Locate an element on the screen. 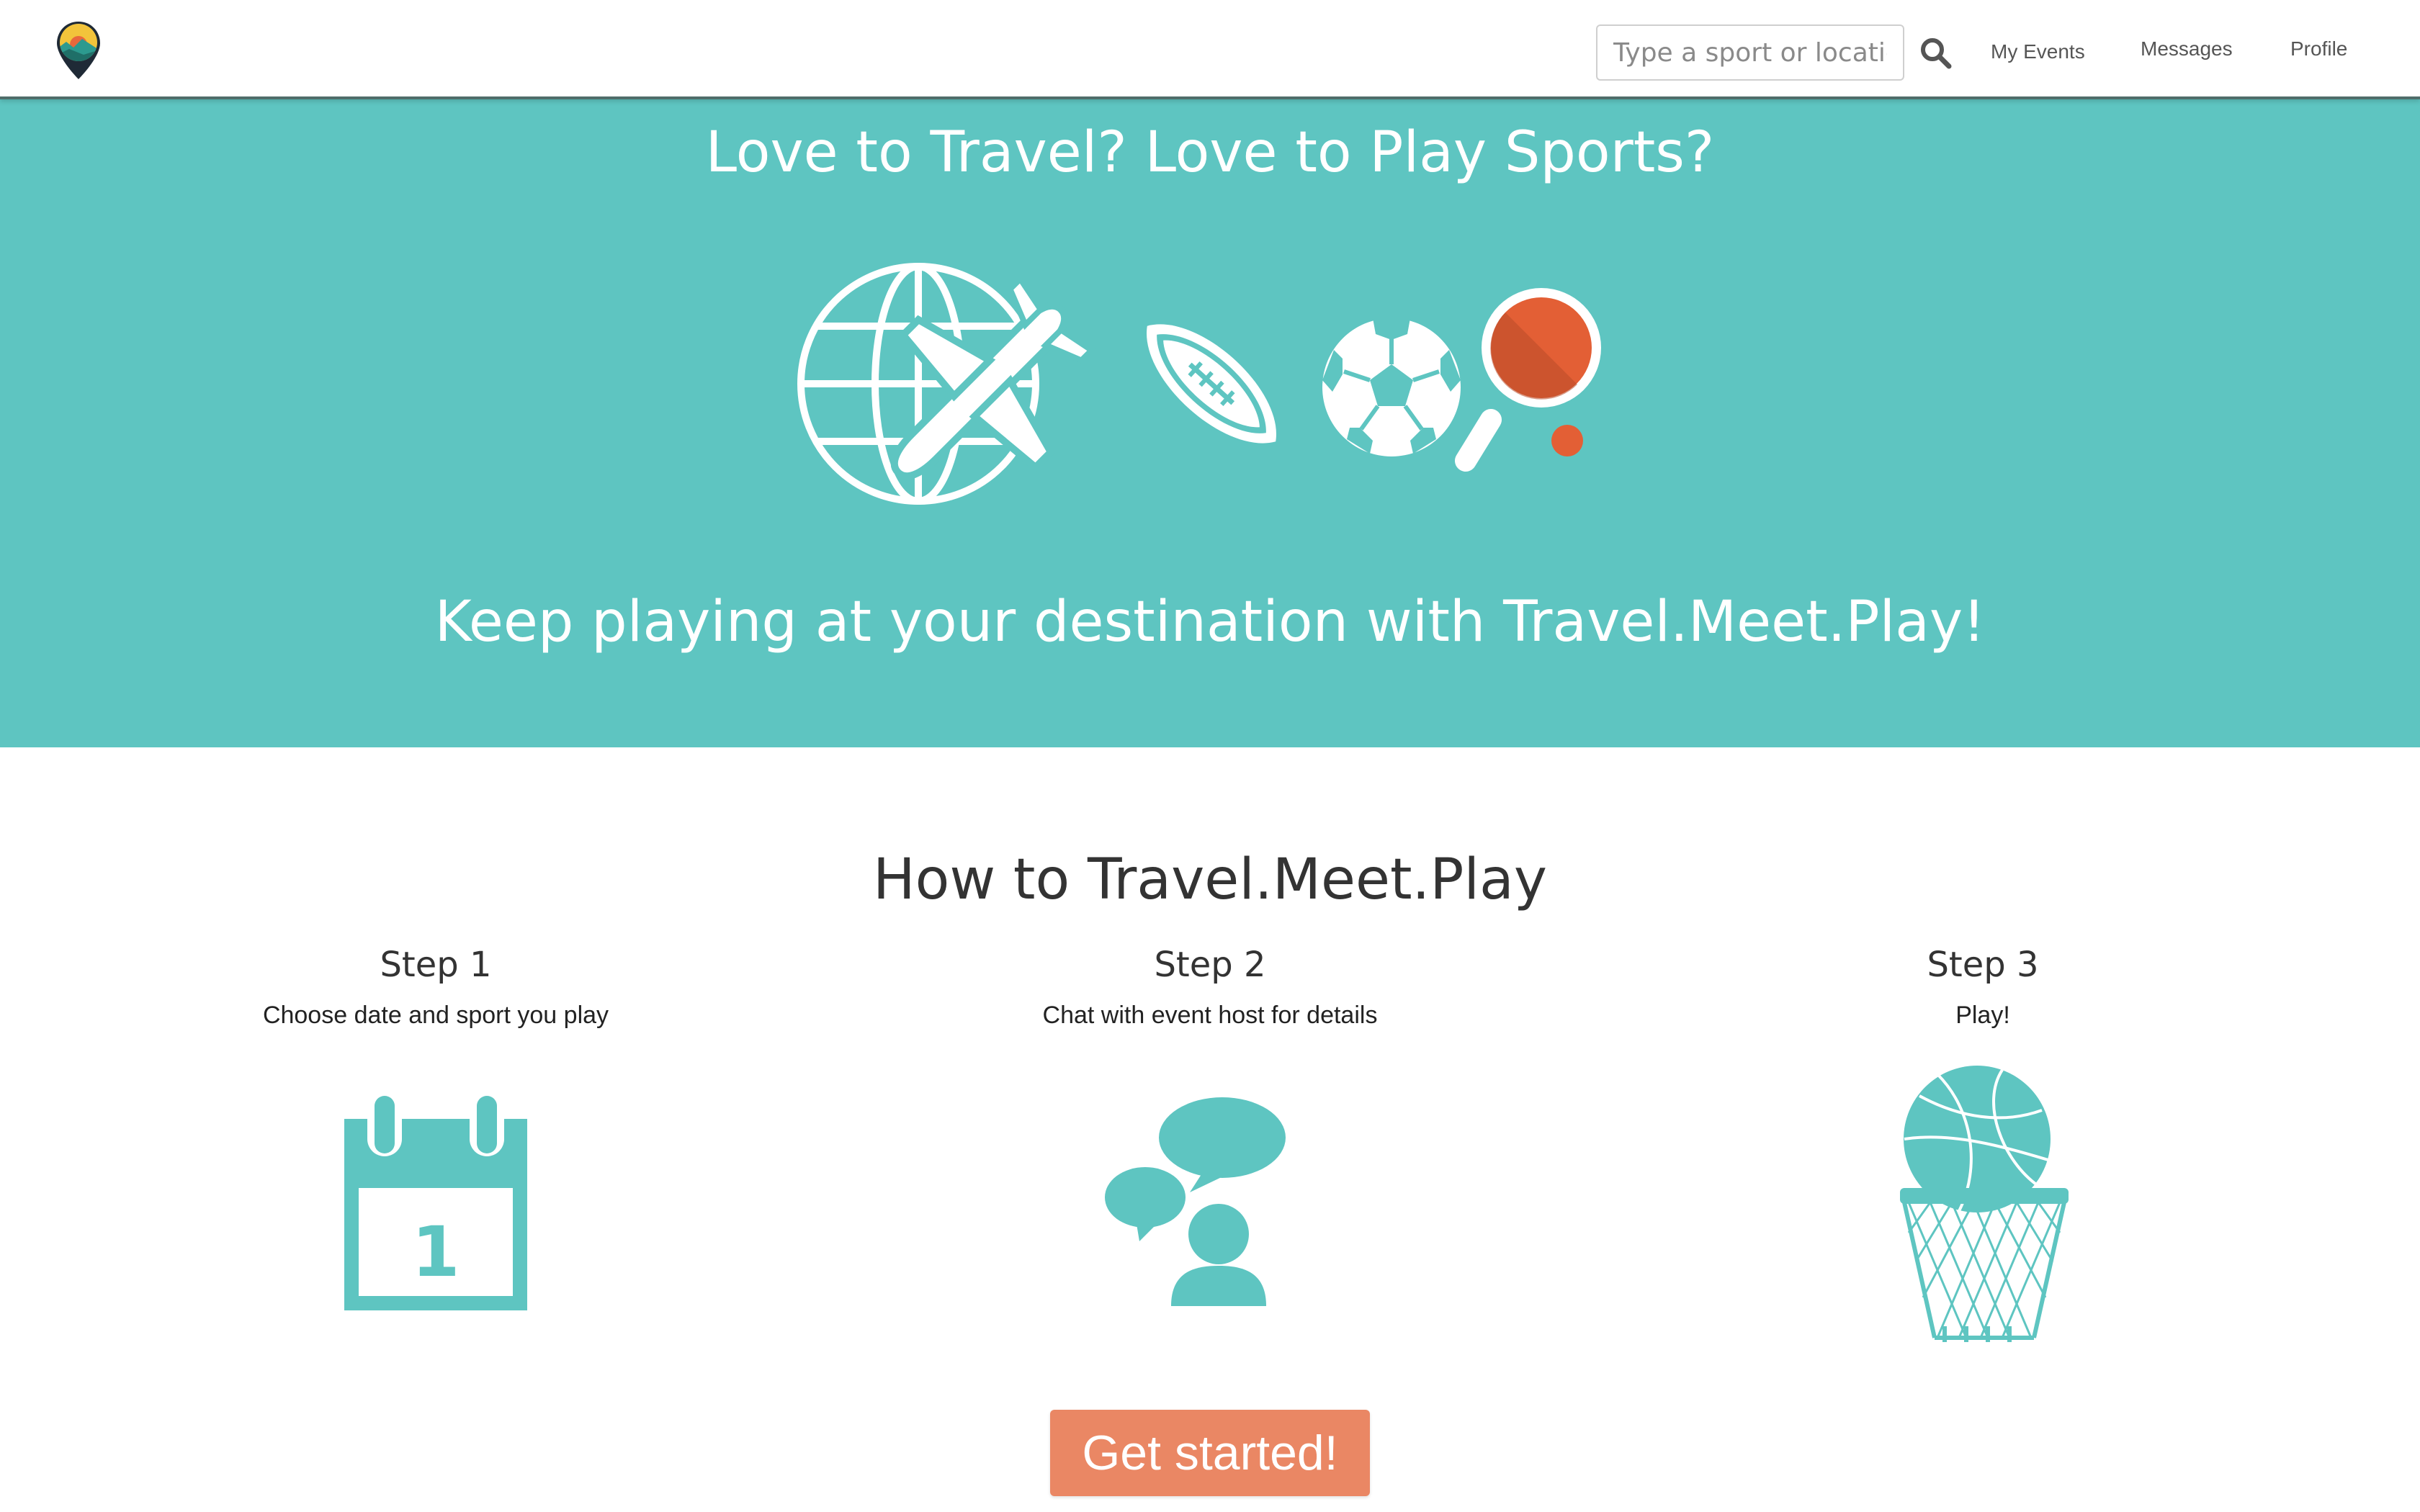 This screenshot has height=1512, width=2420. ping-pong-paddle-icon is located at coordinates (1528, 380).